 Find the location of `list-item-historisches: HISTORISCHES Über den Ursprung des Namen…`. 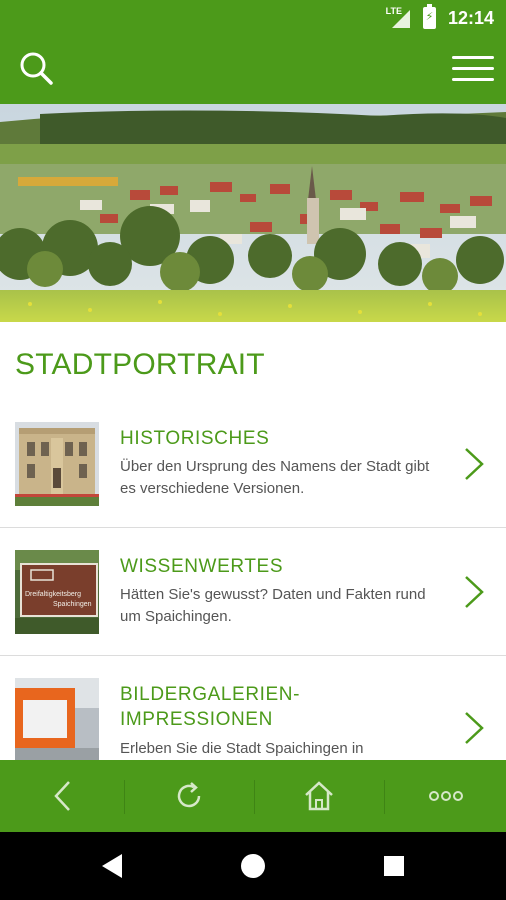

list-item-historisches: HISTORISCHES Über den Ursprung des Namen… is located at coordinates (253, 464).